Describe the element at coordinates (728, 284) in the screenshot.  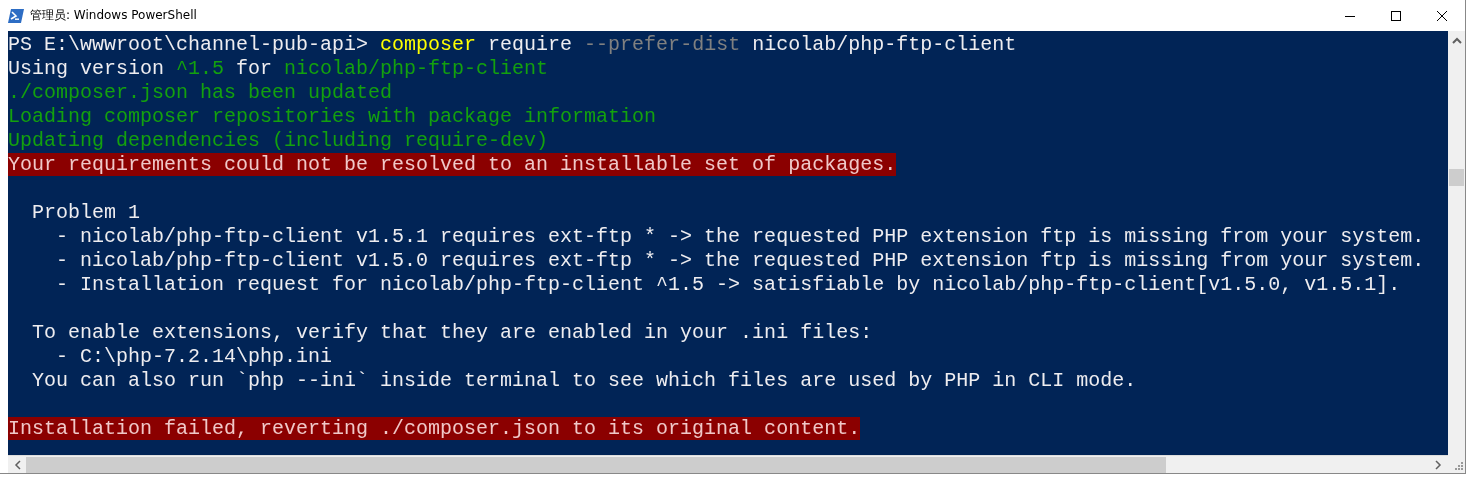
I see `terminal-text: - Installation request for nicolab/php-ftp-client ^1.5 -> satisfiable by nicolab/php-ftp-client[v1.5.0, v1.5.1].` at that location.